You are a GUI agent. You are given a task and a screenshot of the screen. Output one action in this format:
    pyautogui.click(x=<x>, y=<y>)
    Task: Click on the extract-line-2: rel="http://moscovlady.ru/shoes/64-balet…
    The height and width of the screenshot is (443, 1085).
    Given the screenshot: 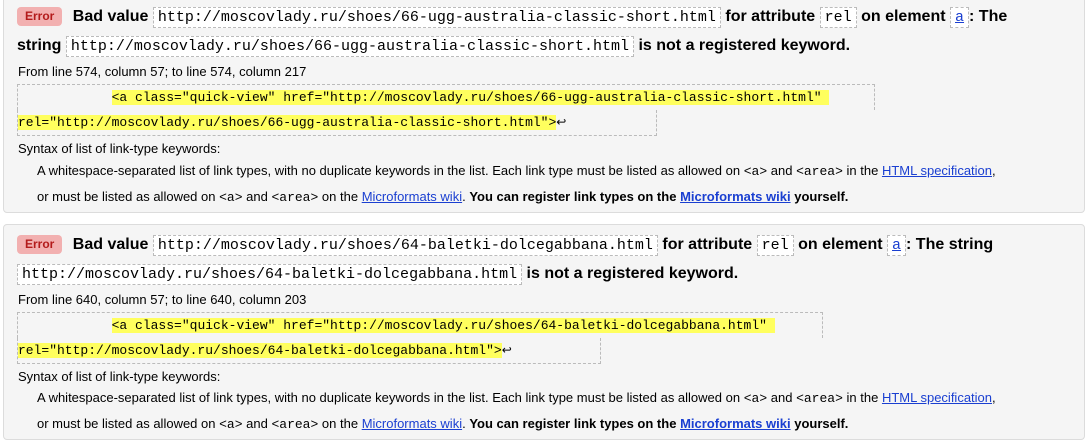 What is the action you would take?
    pyautogui.click(x=309, y=351)
    